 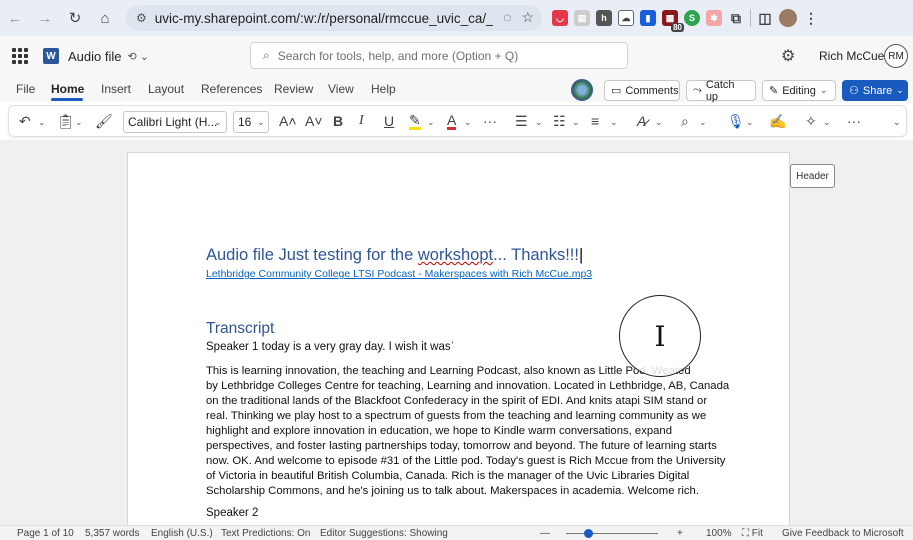 What do you see at coordinates (854, 121) in the screenshot?
I see `more-options-icon: ···` at bounding box center [854, 121].